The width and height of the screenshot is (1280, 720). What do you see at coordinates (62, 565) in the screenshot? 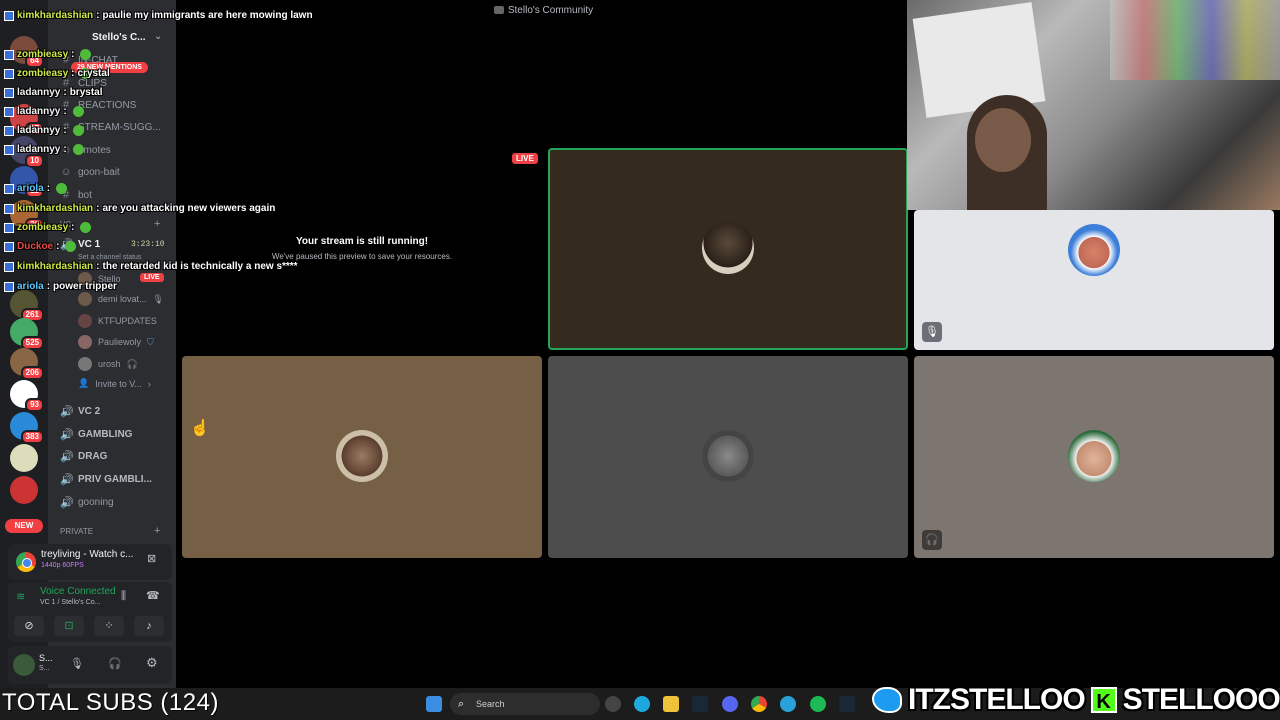
I see `stream-quality: 1440p 60FPS` at bounding box center [62, 565].